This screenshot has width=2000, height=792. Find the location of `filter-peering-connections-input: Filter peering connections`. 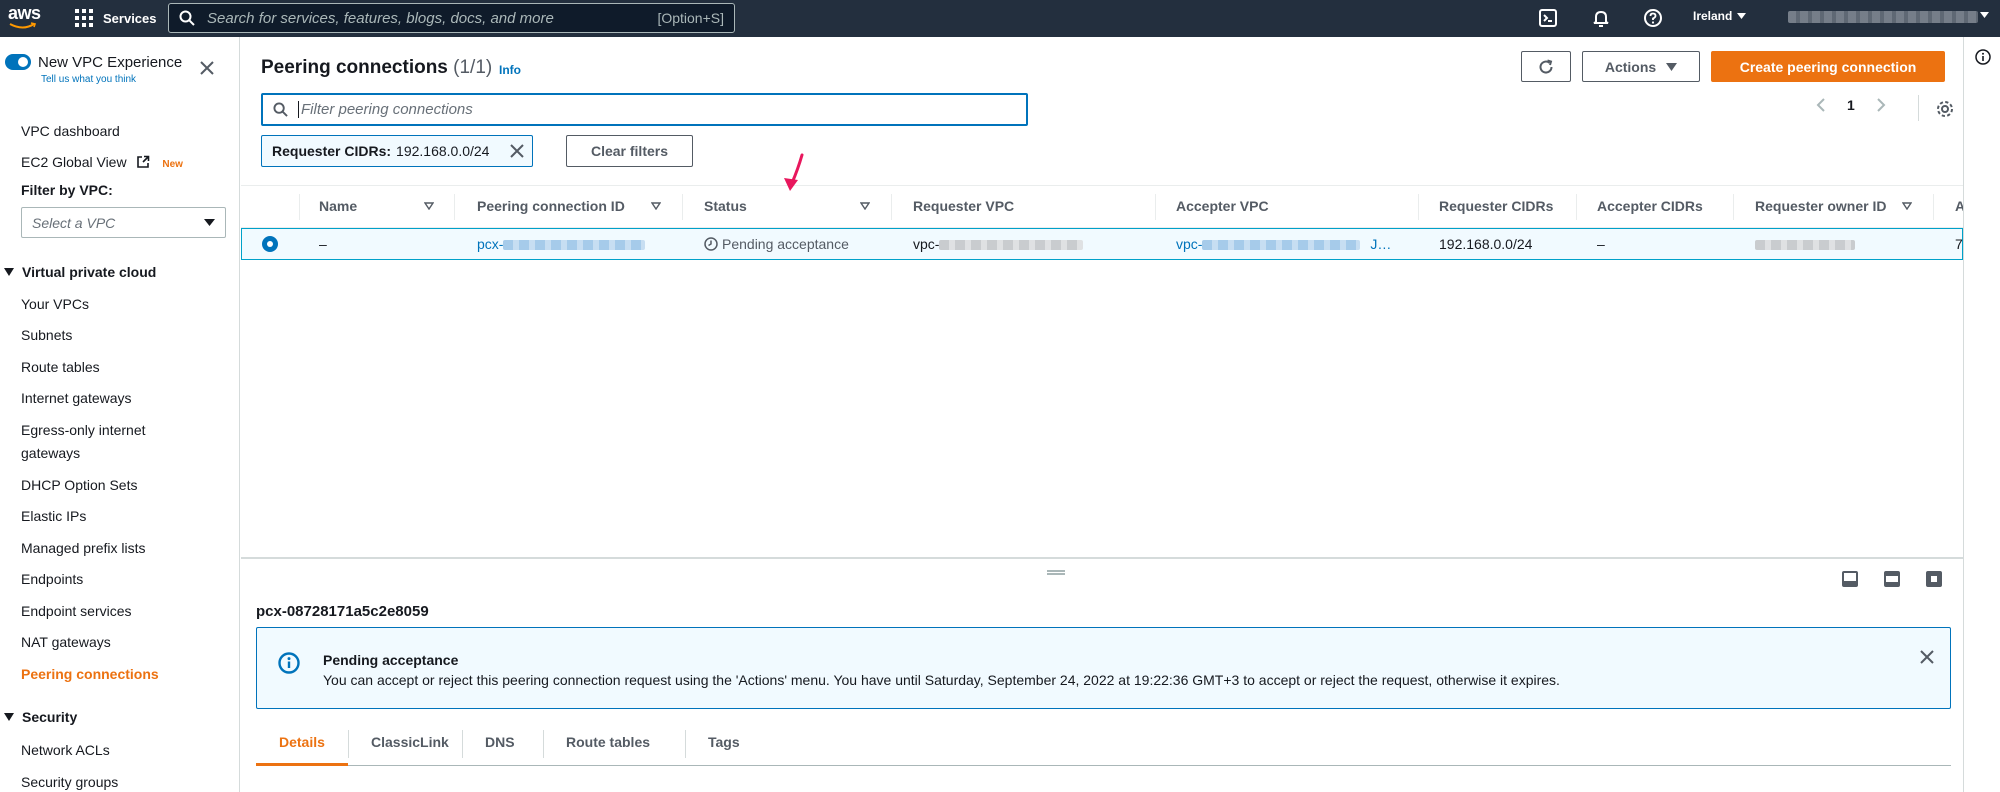

filter-peering-connections-input: Filter peering connections is located at coordinates (644, 109).